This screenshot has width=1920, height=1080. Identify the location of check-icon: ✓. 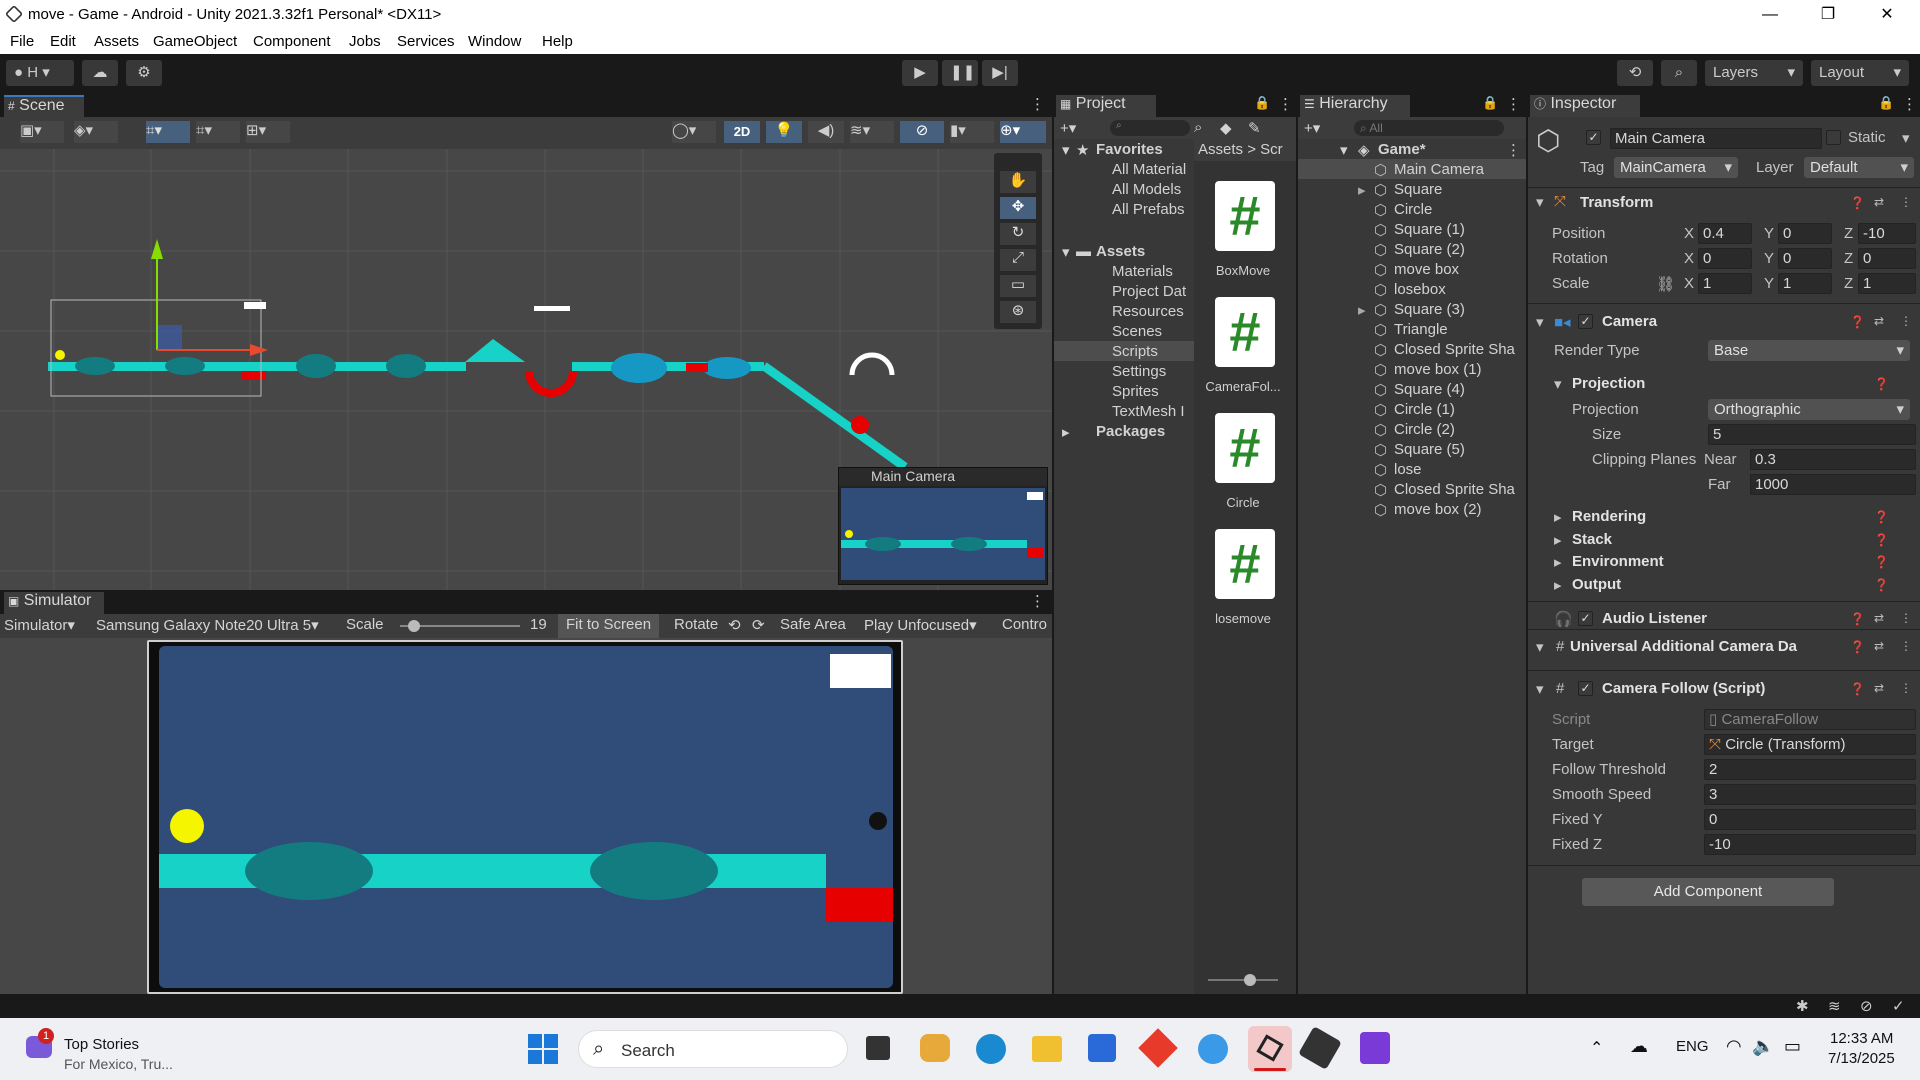
(1898, 1006).